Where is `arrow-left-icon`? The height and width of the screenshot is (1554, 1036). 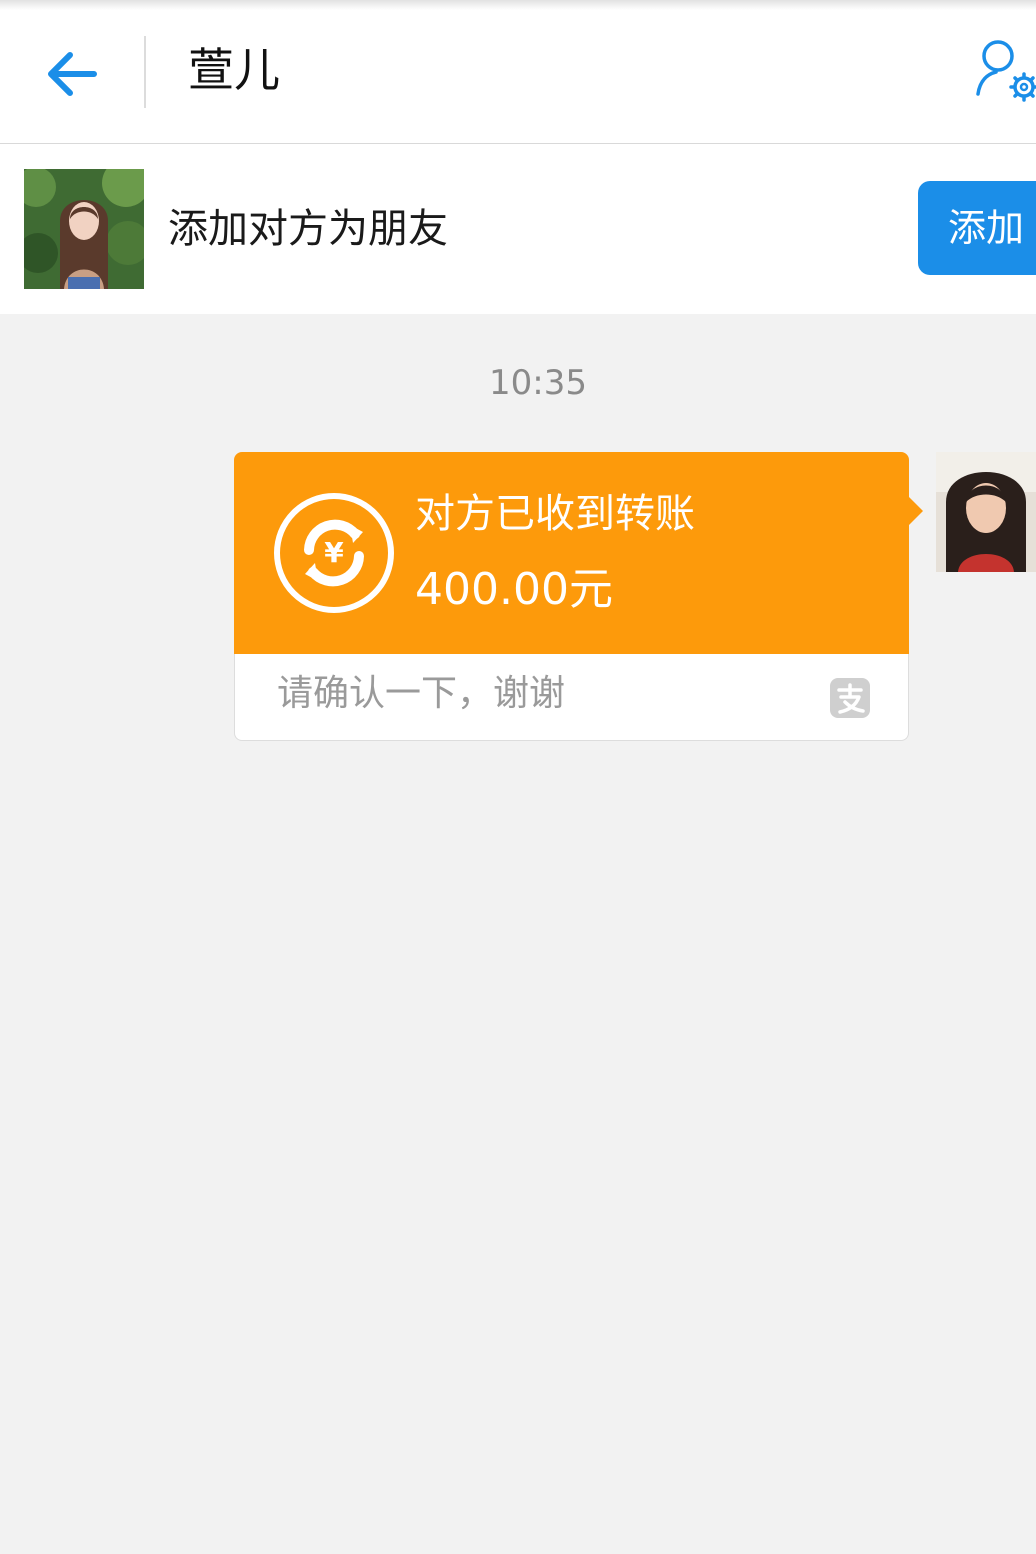
arrow-left-icon is located at coordinates (72, 74).